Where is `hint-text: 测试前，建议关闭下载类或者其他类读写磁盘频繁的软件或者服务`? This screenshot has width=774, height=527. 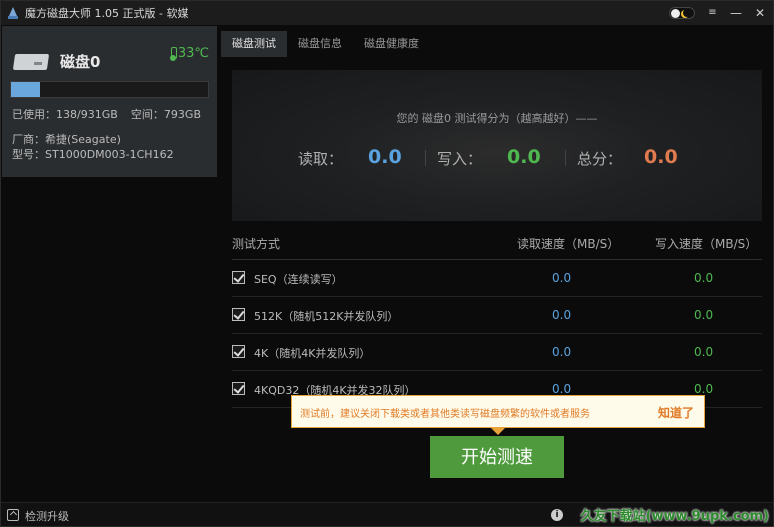 hint-text: 测试前，建议关闭下载类或者其他类读写磁盘频繁的软件或者服务 is located at coordinates (445, 414).